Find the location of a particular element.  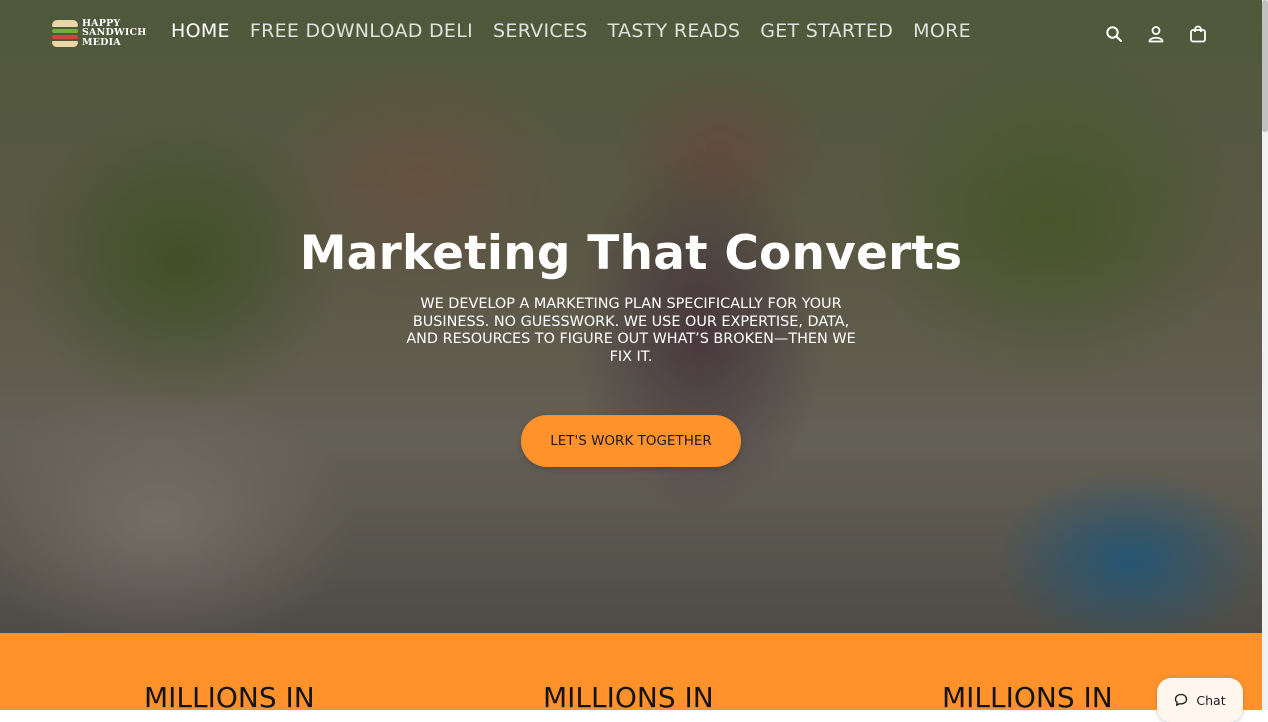

nav-item-get-started: GET STARTED is located at coordinates (826, 31).